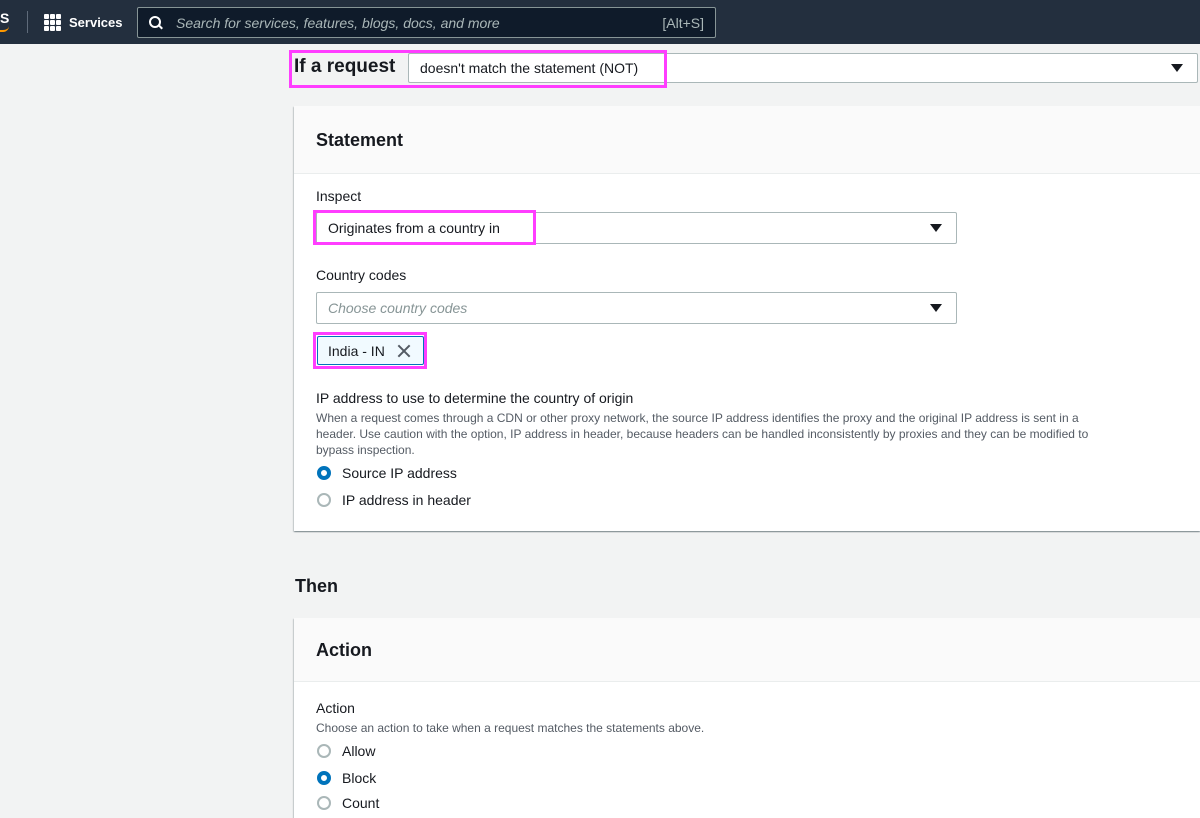 The width and height of the screenshot is (1200, 818). Describe the element at coordinates (636, 228) in the screenshot. I see `inspect-select: Originates from a country in` at that location.